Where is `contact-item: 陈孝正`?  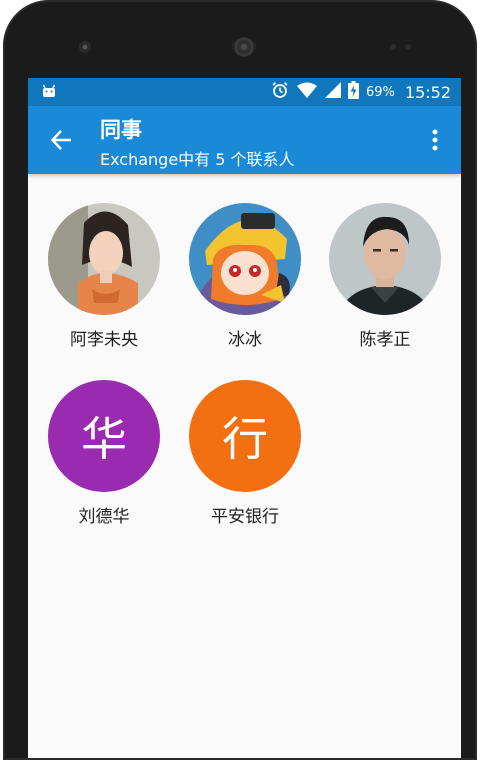 contact-item: 陈孝正 is located at coordinates (385, 276).